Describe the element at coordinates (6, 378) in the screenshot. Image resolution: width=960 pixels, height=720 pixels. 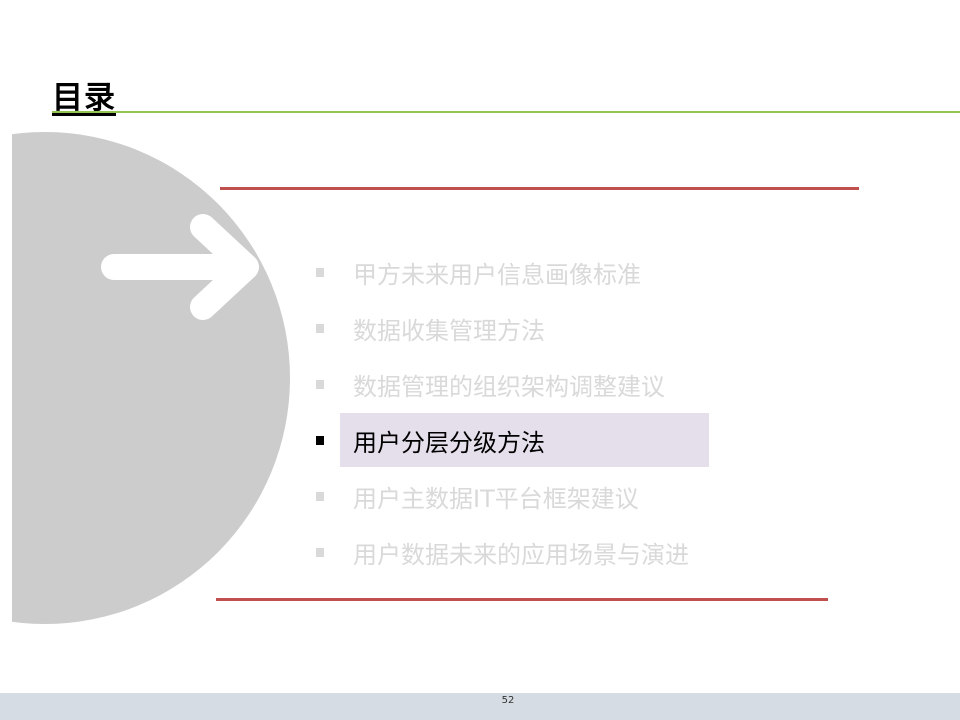
I see `disc-edge-mask` at that location.